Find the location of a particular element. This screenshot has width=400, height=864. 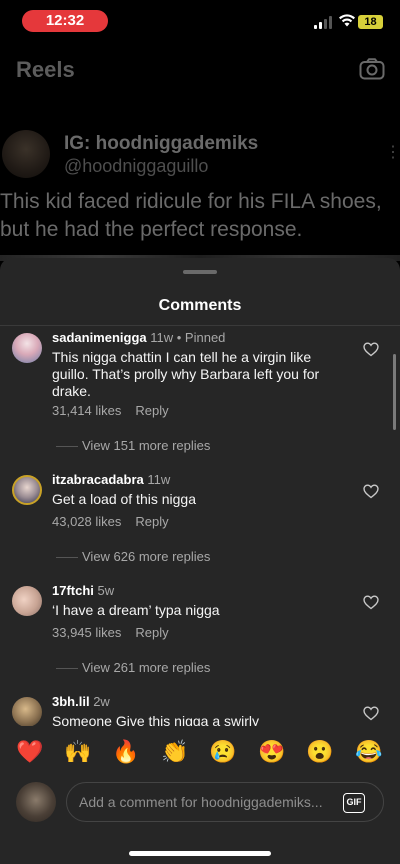

likes-count: 31,414 likes is located at coordinates (86, 410).